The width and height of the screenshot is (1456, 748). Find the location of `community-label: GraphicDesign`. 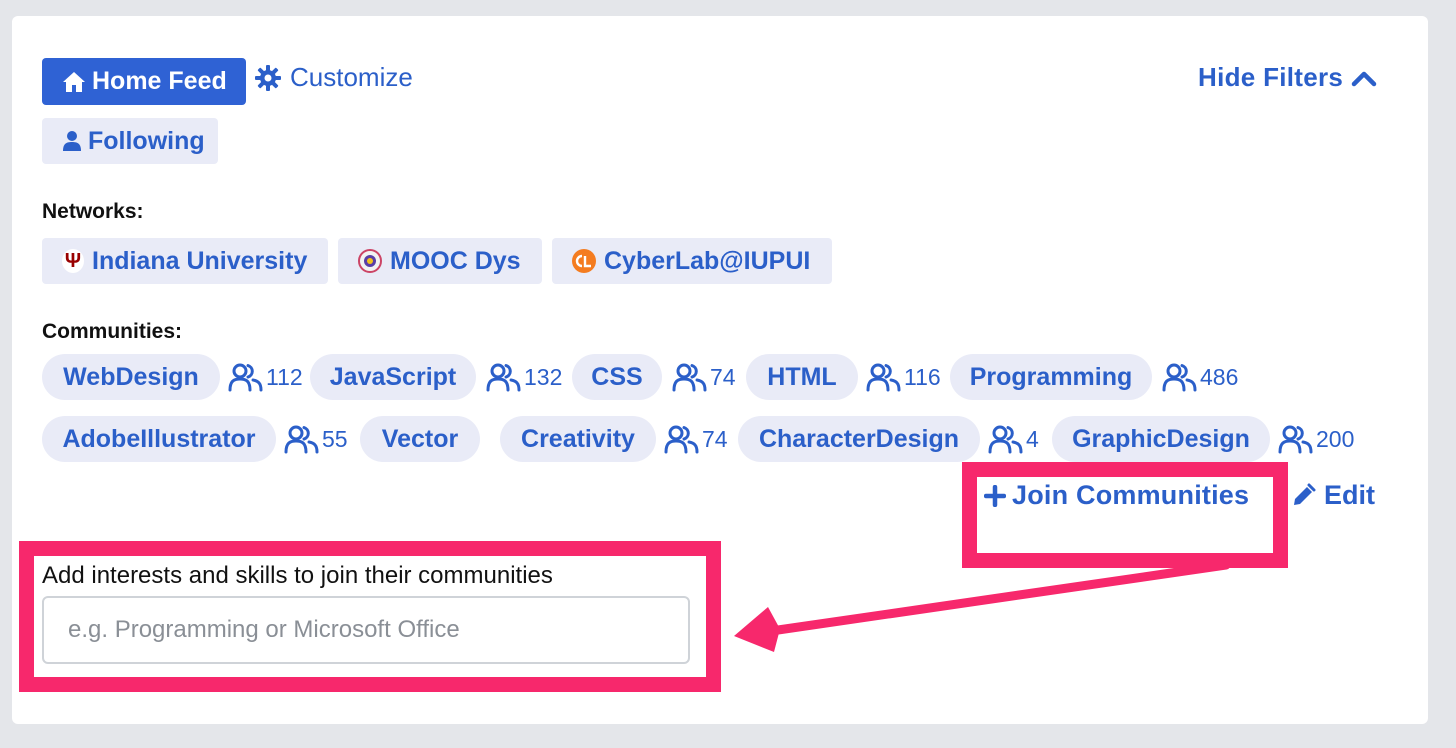

community-label: GraphicDesign is located at coordinates (1161, 438).